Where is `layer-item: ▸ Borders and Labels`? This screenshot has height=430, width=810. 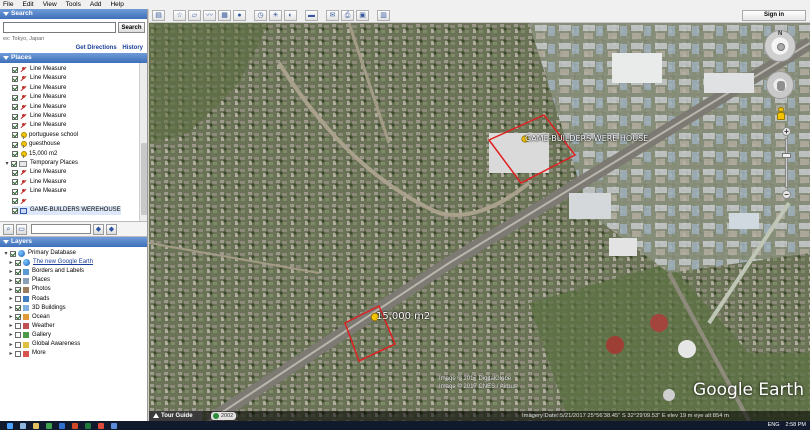
layer-item: ▸ Borders and Labels is located at coordinates (46, 271).